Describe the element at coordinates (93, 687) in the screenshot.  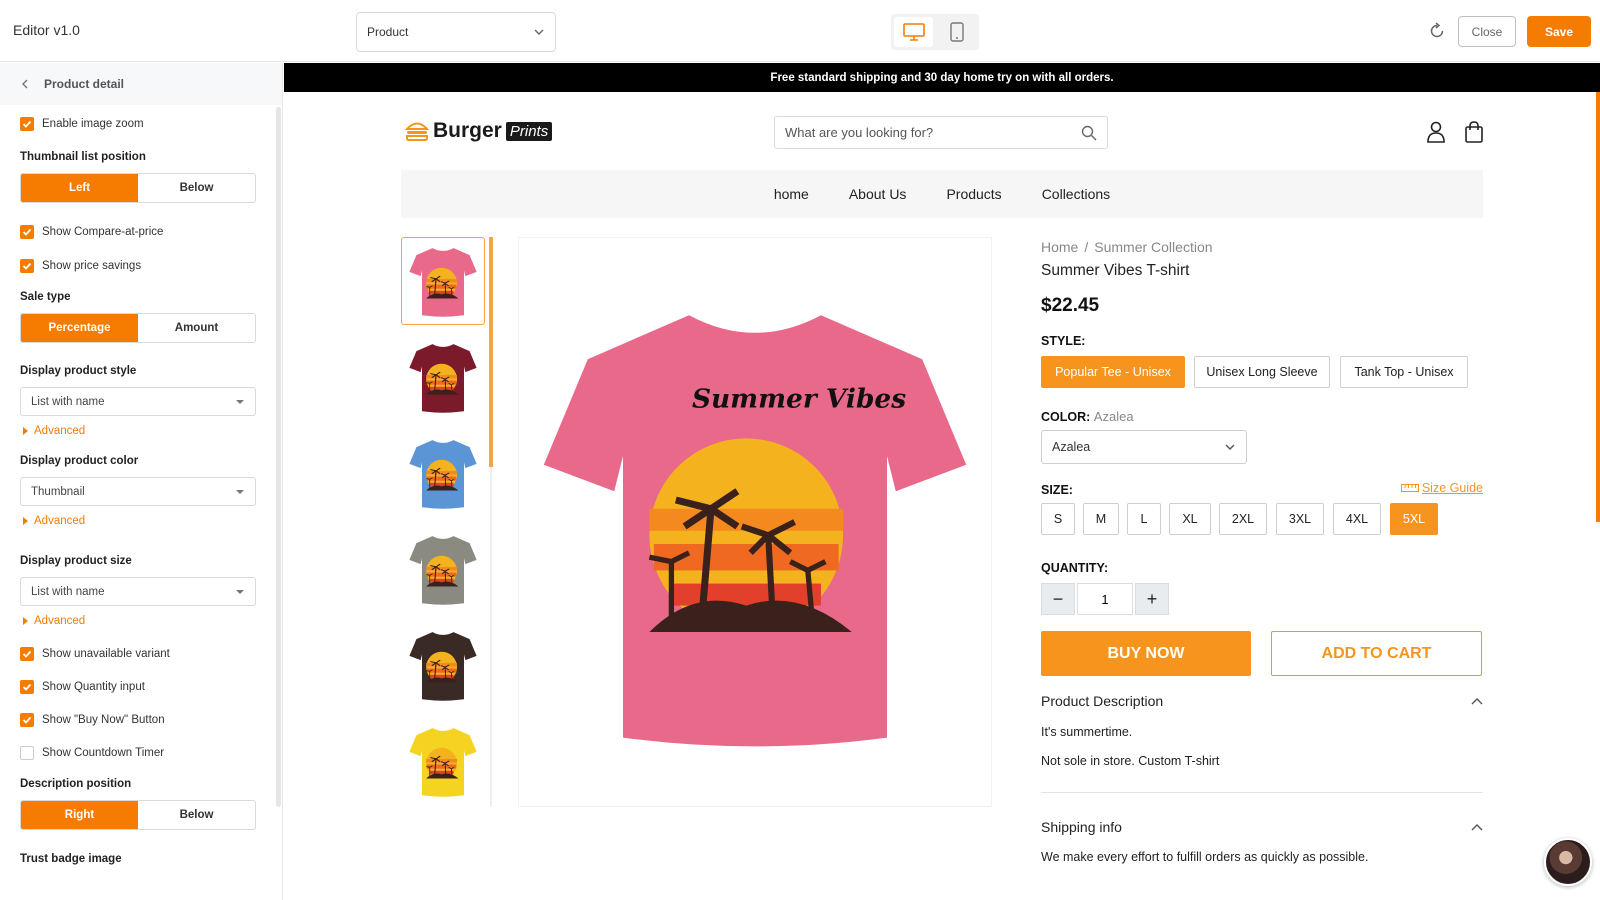
I see `show-quantity-input-label: Show Quantity input` at that location.